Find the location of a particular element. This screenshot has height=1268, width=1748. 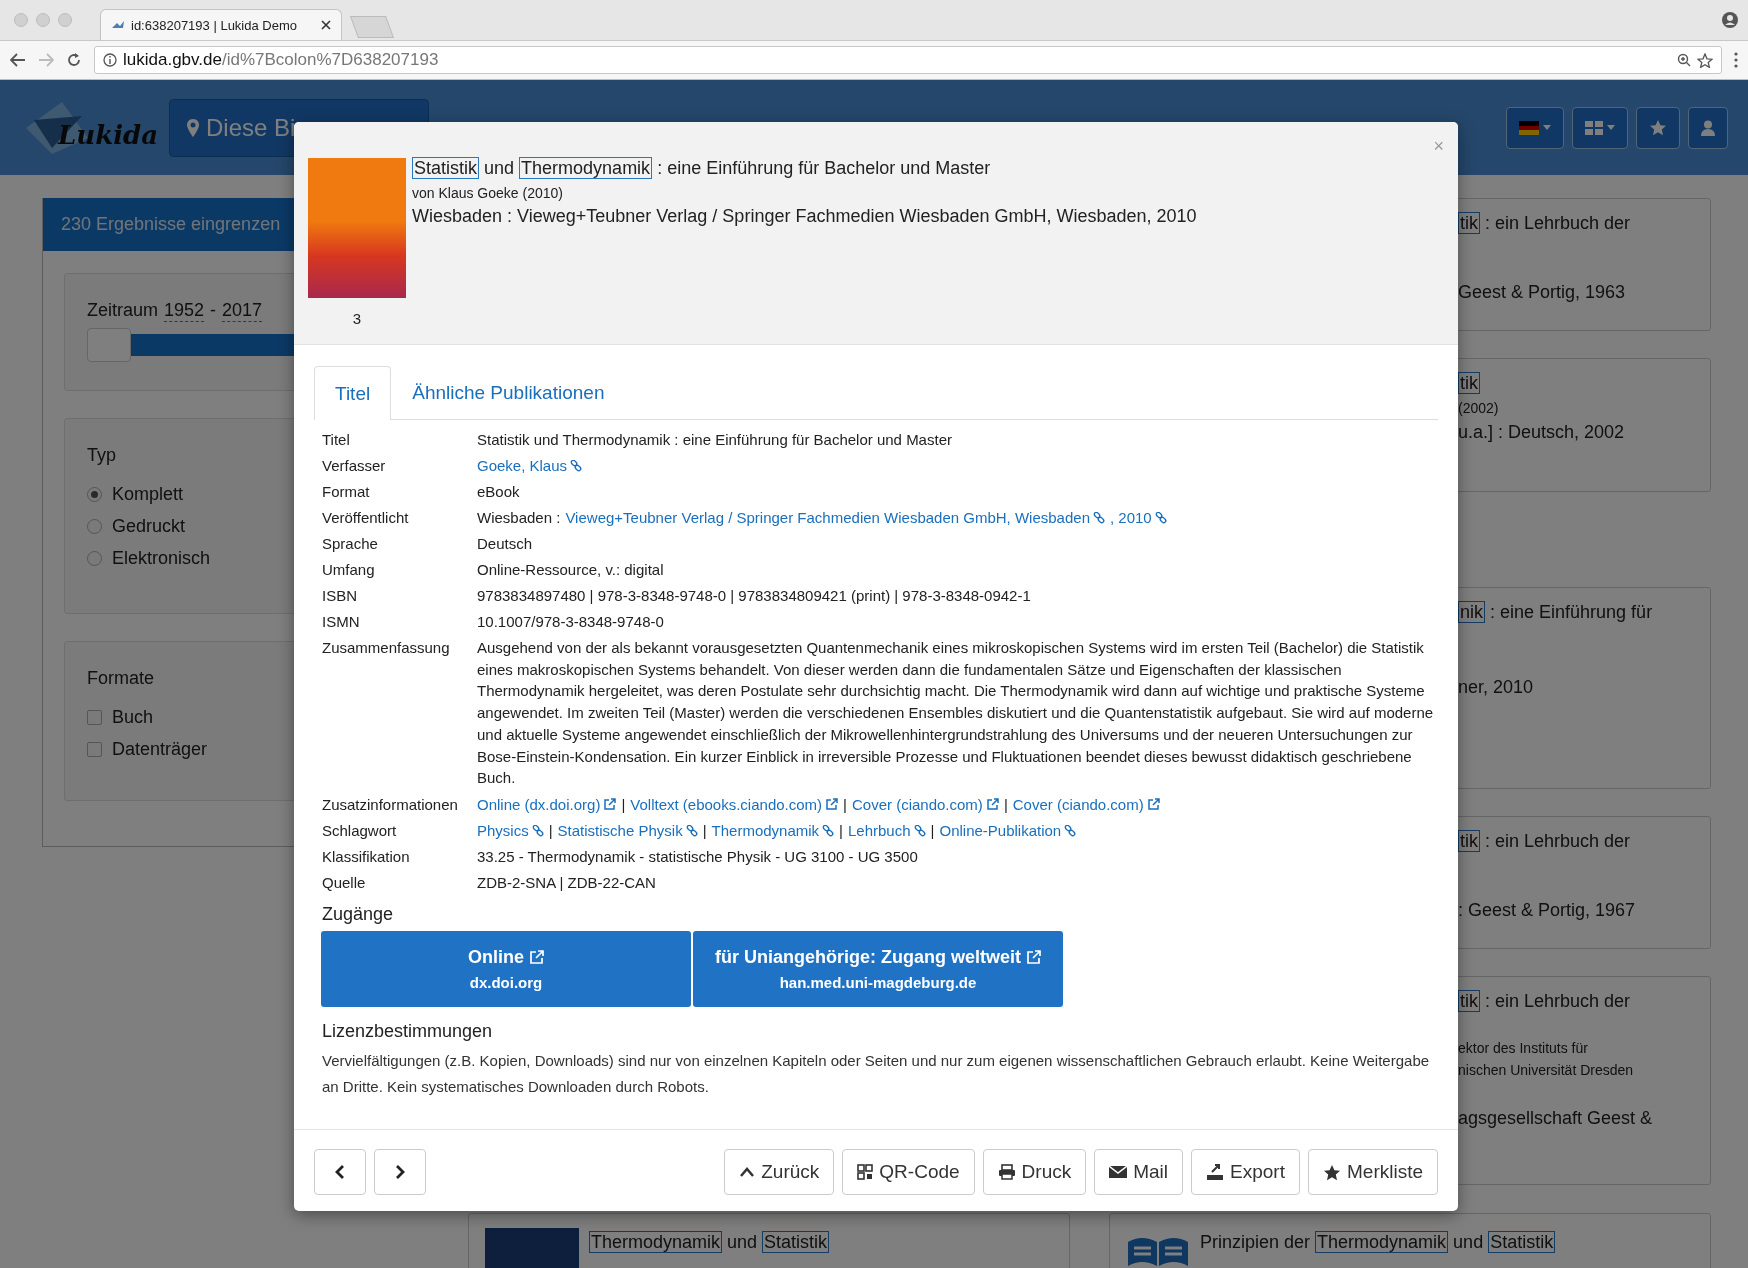

next-button is located at coordinates (400, 1172).